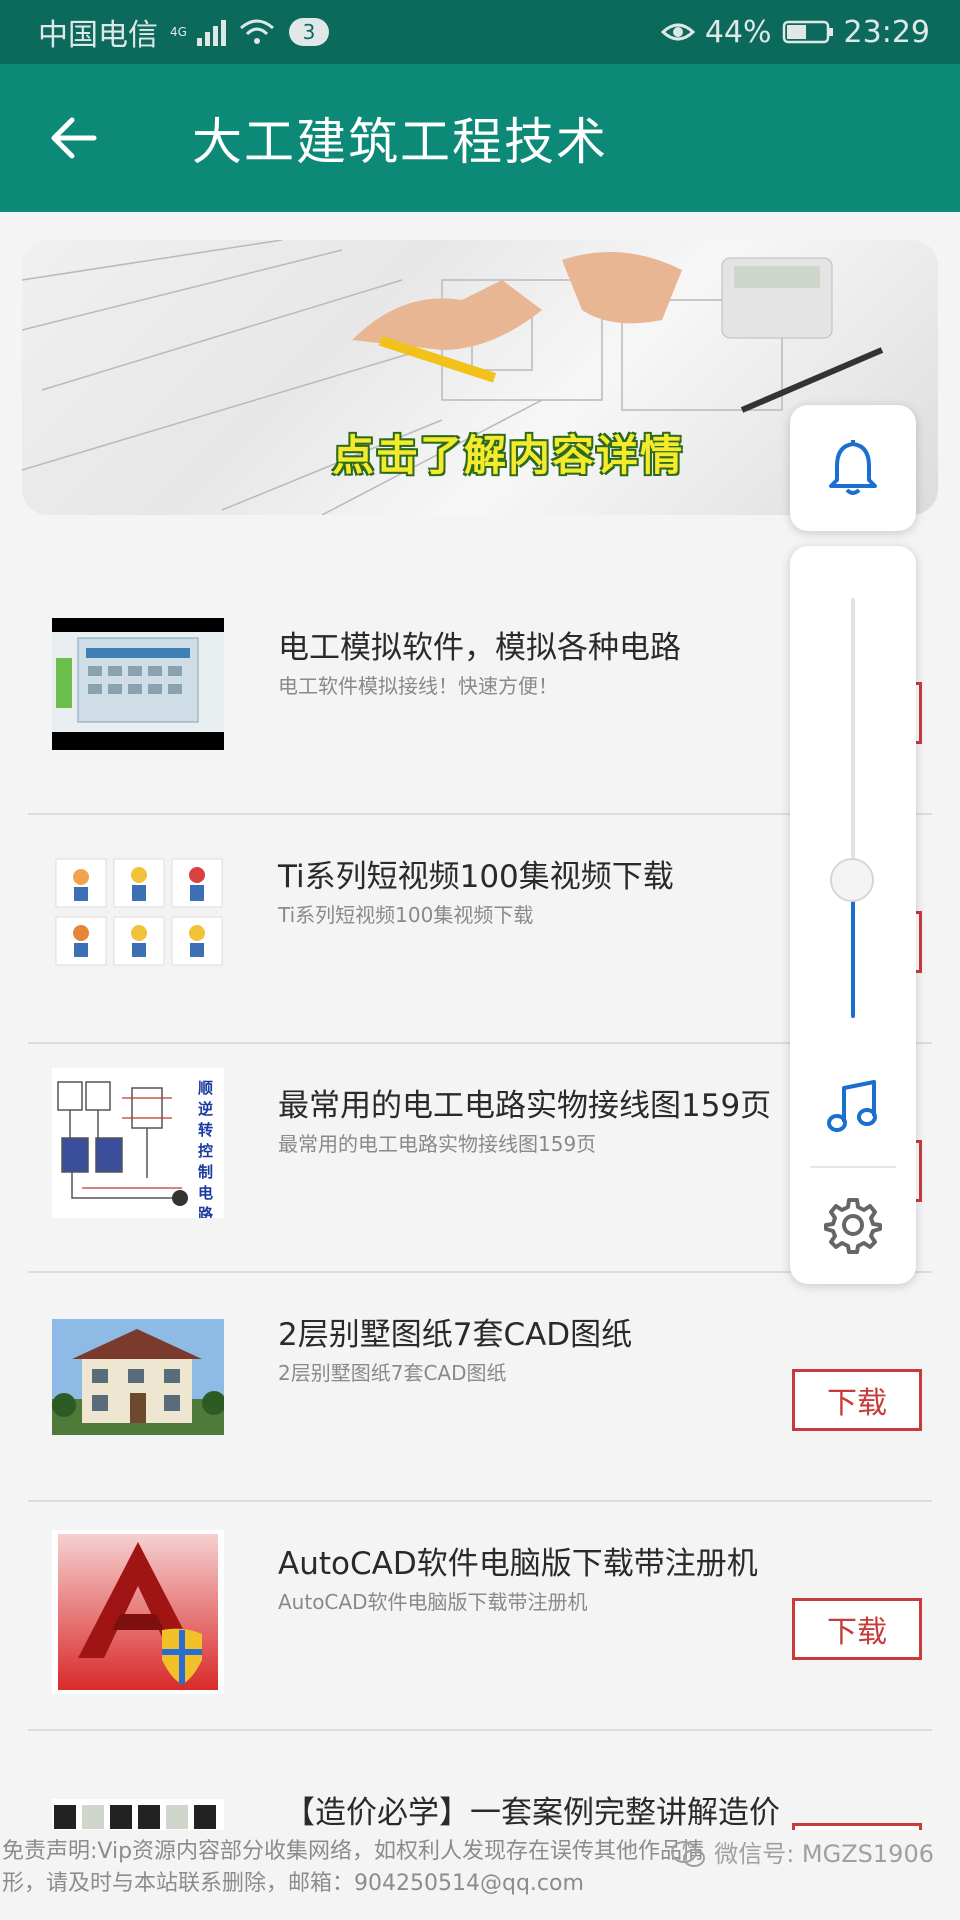  Describe the element at coordinates (824, 1854) in the screenshot. I see `wechat-id: 微信号: MGZS1906` at that location.